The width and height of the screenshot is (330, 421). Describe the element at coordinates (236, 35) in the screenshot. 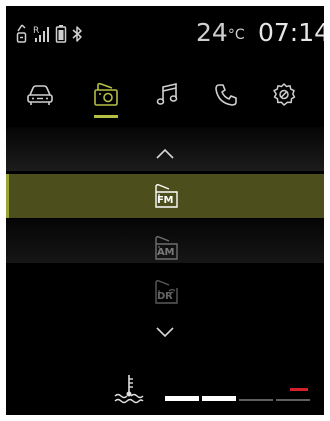

I see `temperature-unit: °C` at that location.